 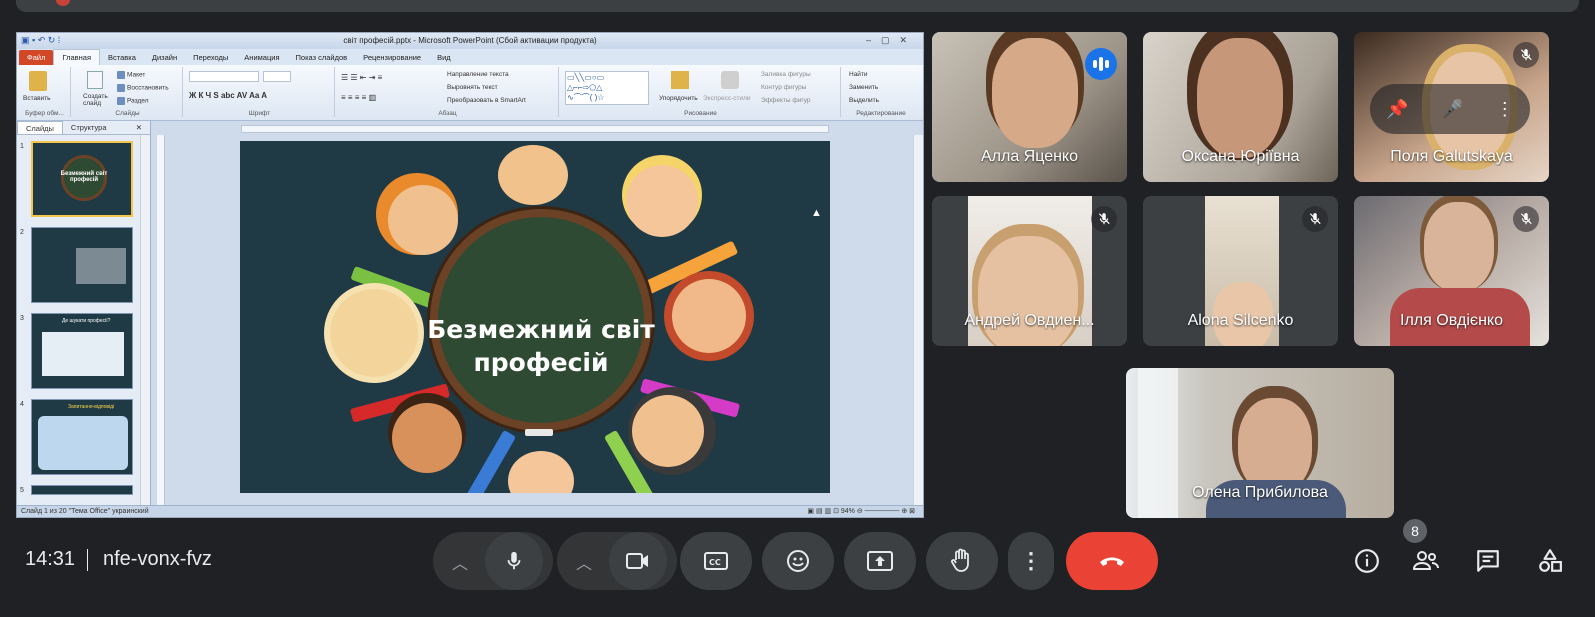 I want to click on thumb-number: 2, so click(x=22, y=232).